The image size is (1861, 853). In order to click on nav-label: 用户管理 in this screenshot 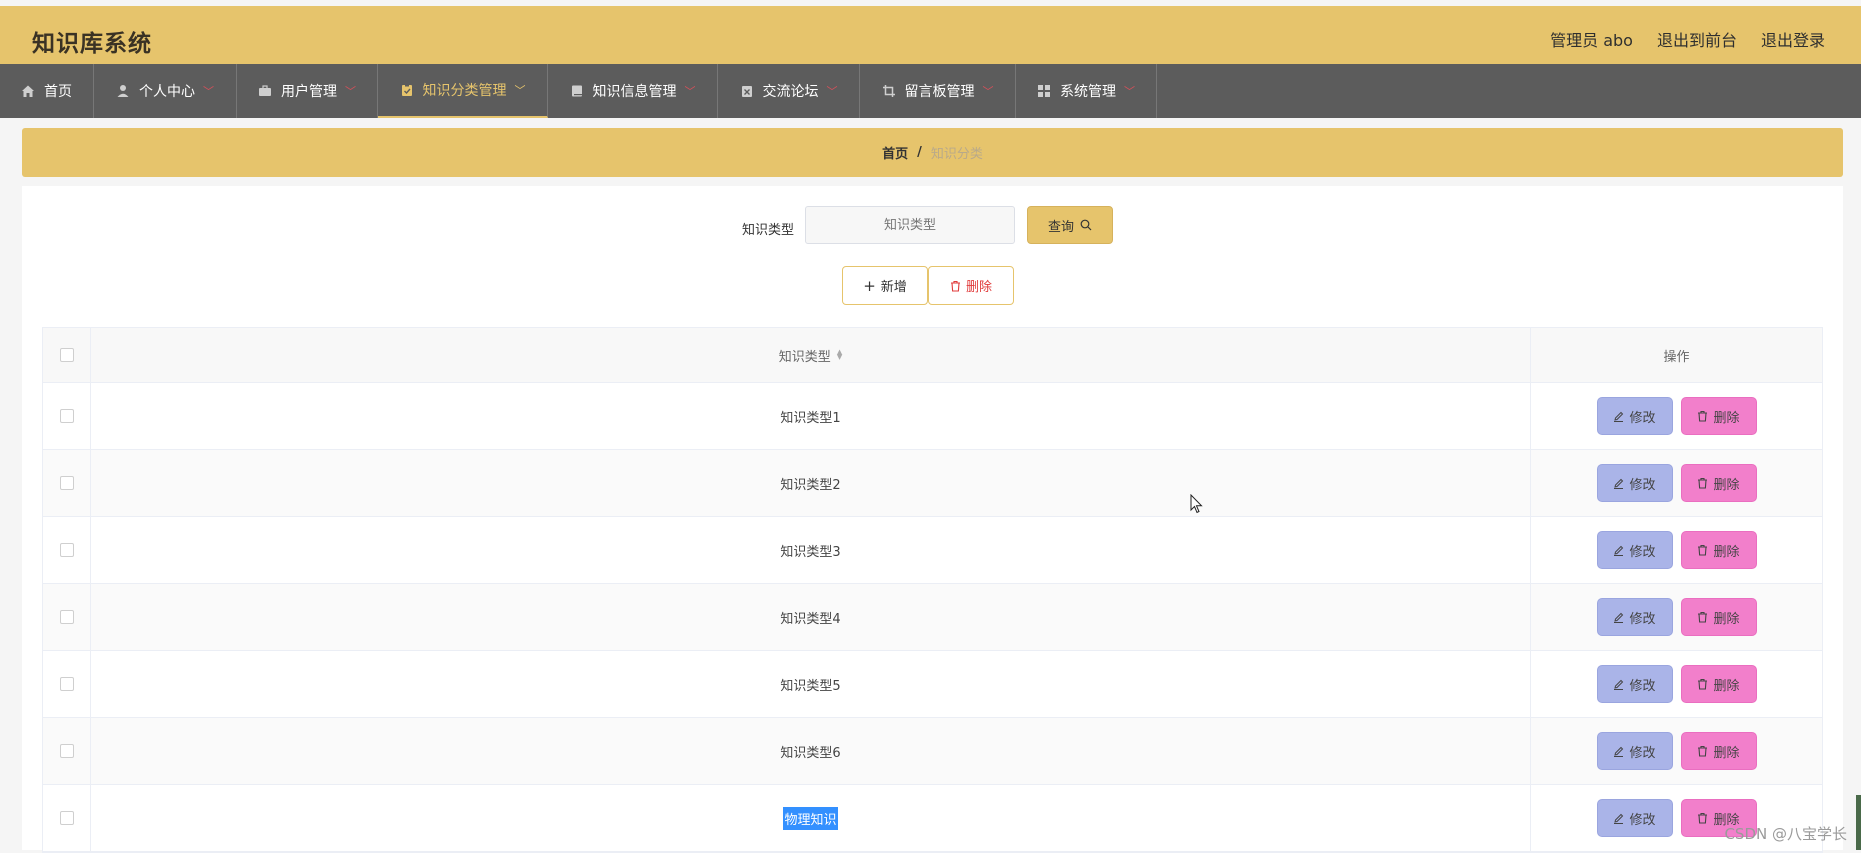, I will do `click(309, 92)`.